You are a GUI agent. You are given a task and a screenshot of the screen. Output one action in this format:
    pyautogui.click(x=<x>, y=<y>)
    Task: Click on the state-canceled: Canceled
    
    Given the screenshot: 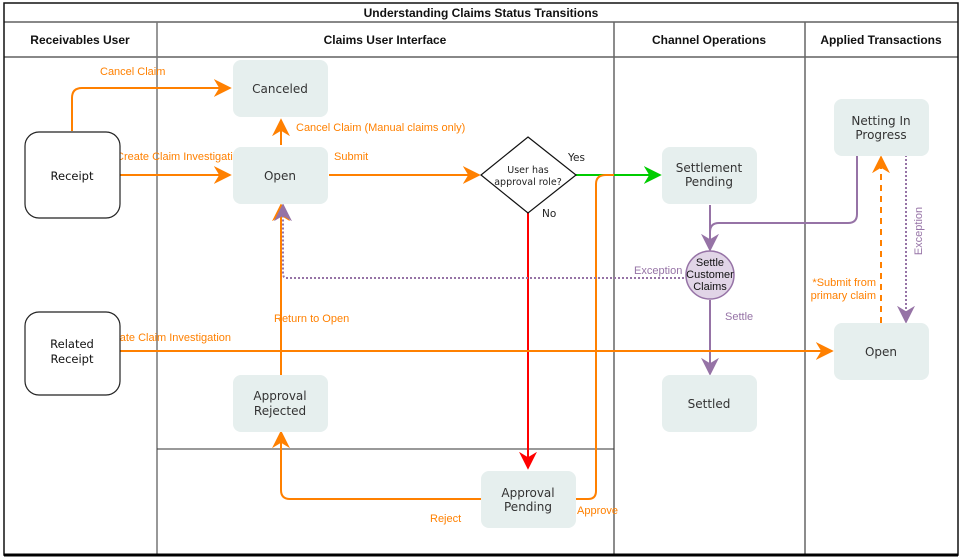 What is the action you would take?
    pyautogui.click(x=280, y=88)
    